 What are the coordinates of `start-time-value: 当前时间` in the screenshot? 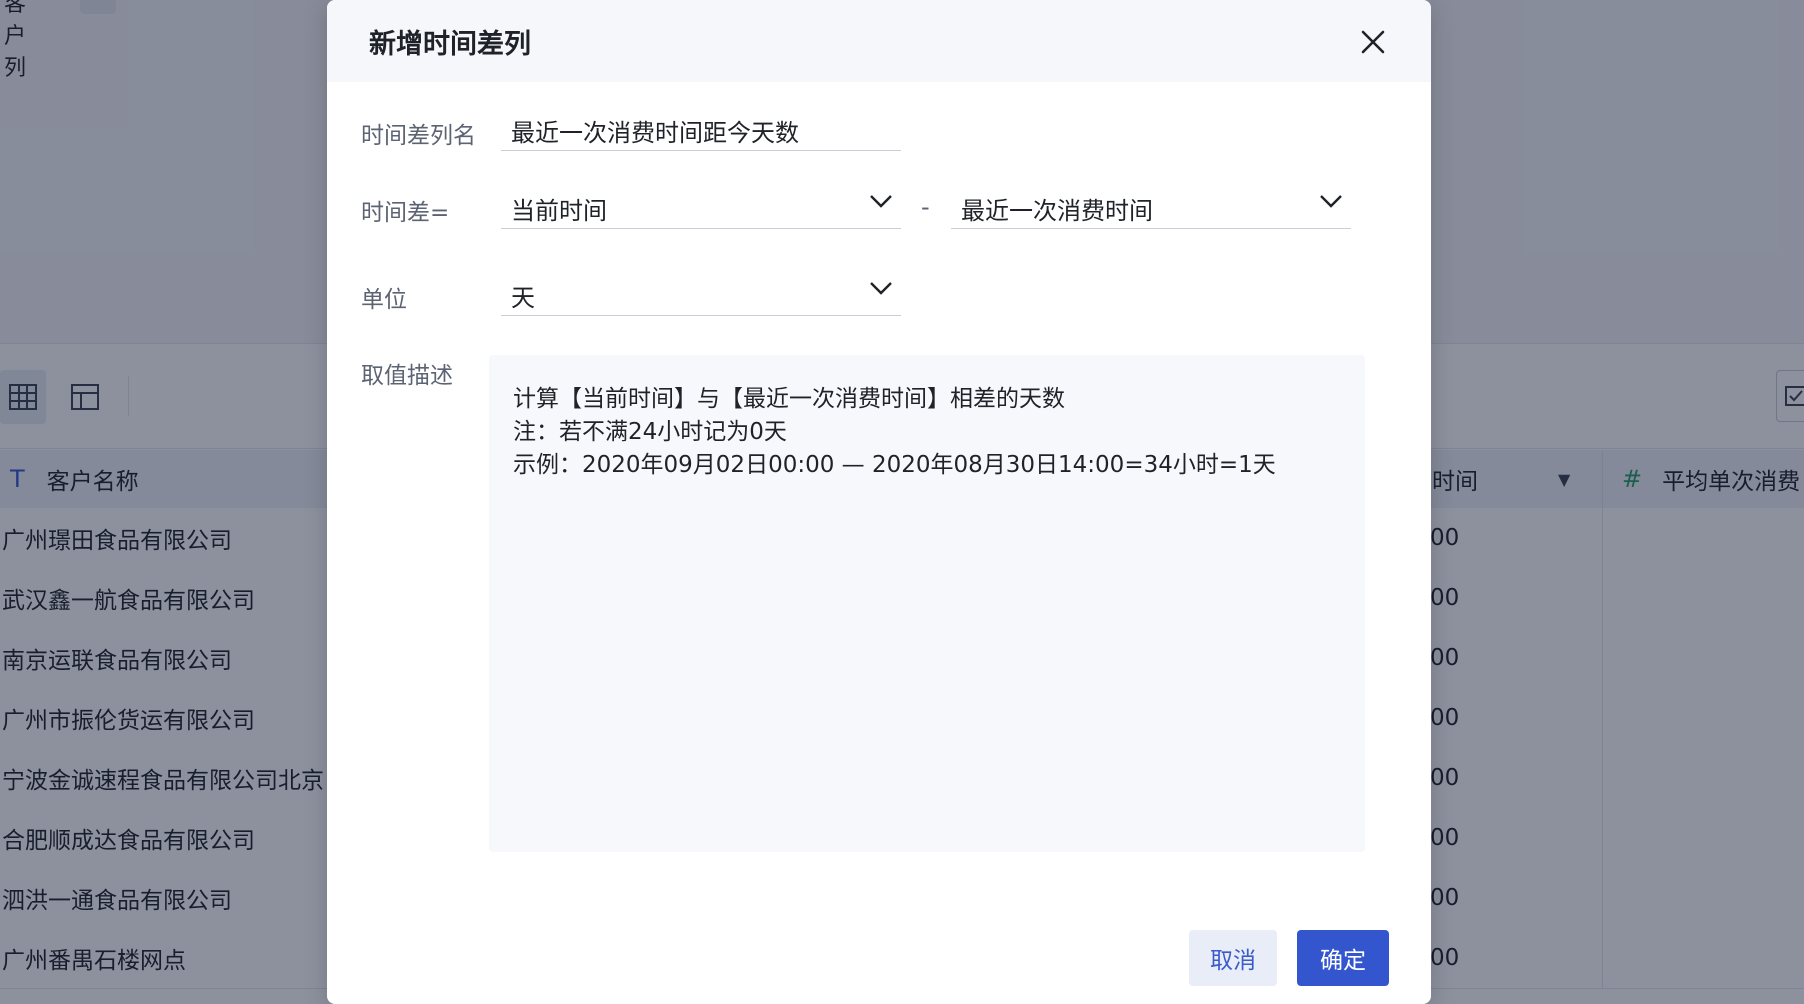 It's located at (559, 211).